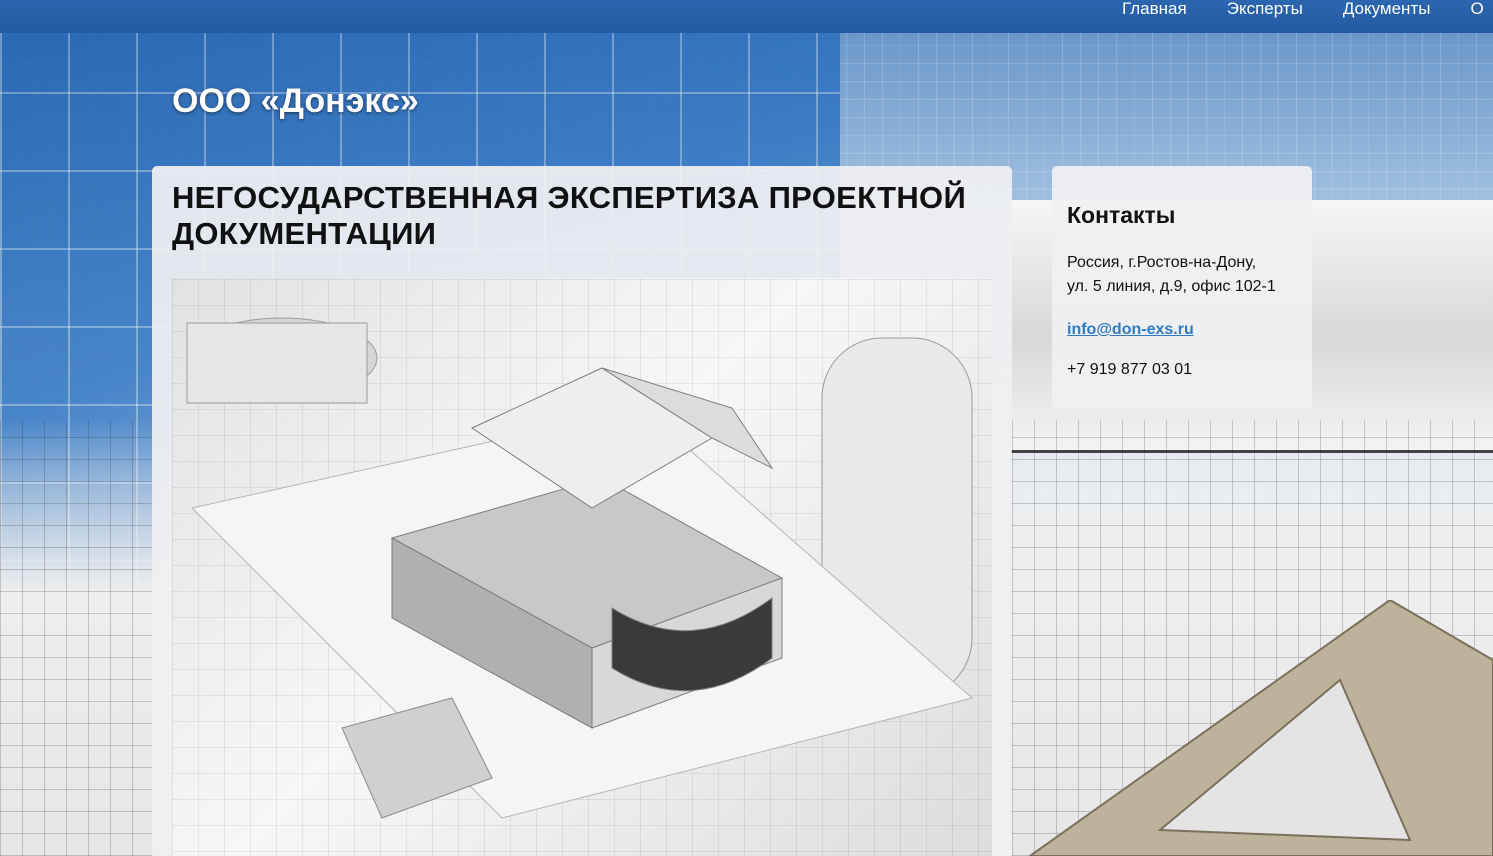 The image size is (1493, 856). Describe the element at coordinates (1285, 9) in the screenshot. I see `nav-item-experts: Эксперты` at that location.